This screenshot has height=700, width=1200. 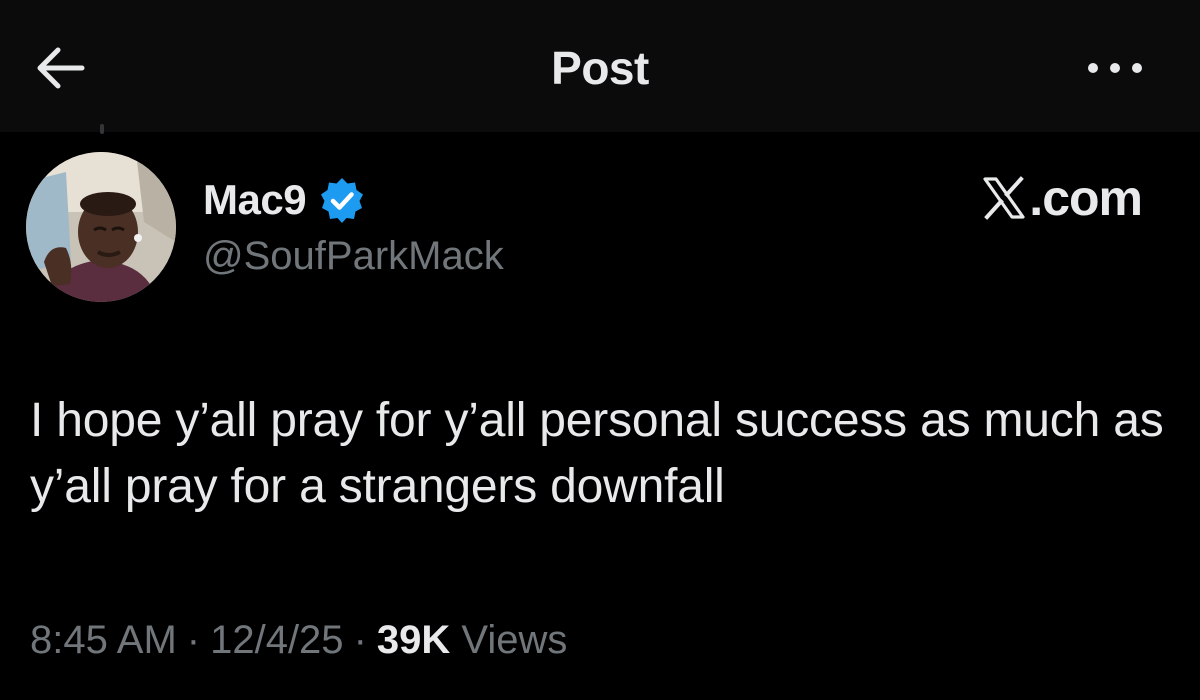 I want to click on more-options-button, so click(x=1115, y=68).